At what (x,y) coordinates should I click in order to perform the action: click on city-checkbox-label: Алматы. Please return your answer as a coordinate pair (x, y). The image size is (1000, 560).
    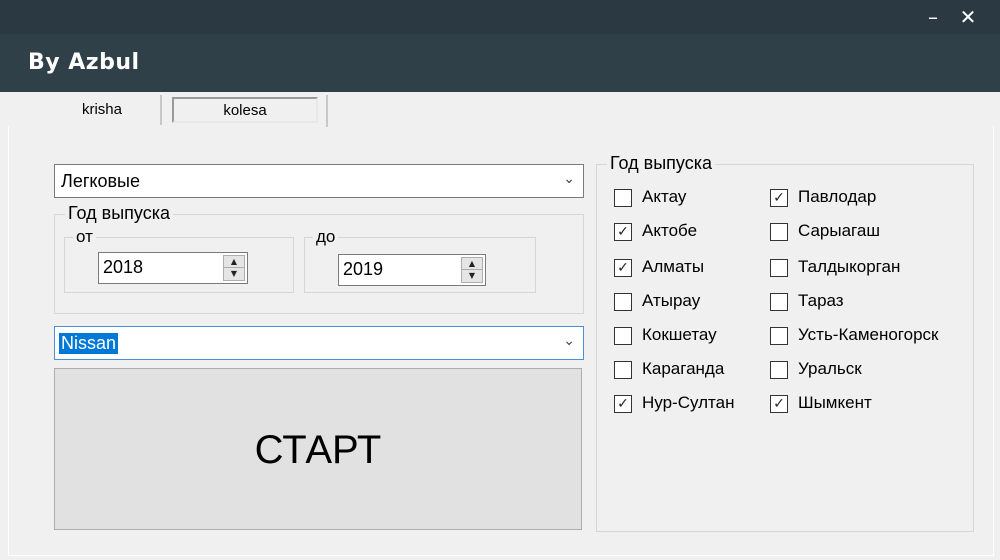
    Looking at the image, I should click on (673, 267).